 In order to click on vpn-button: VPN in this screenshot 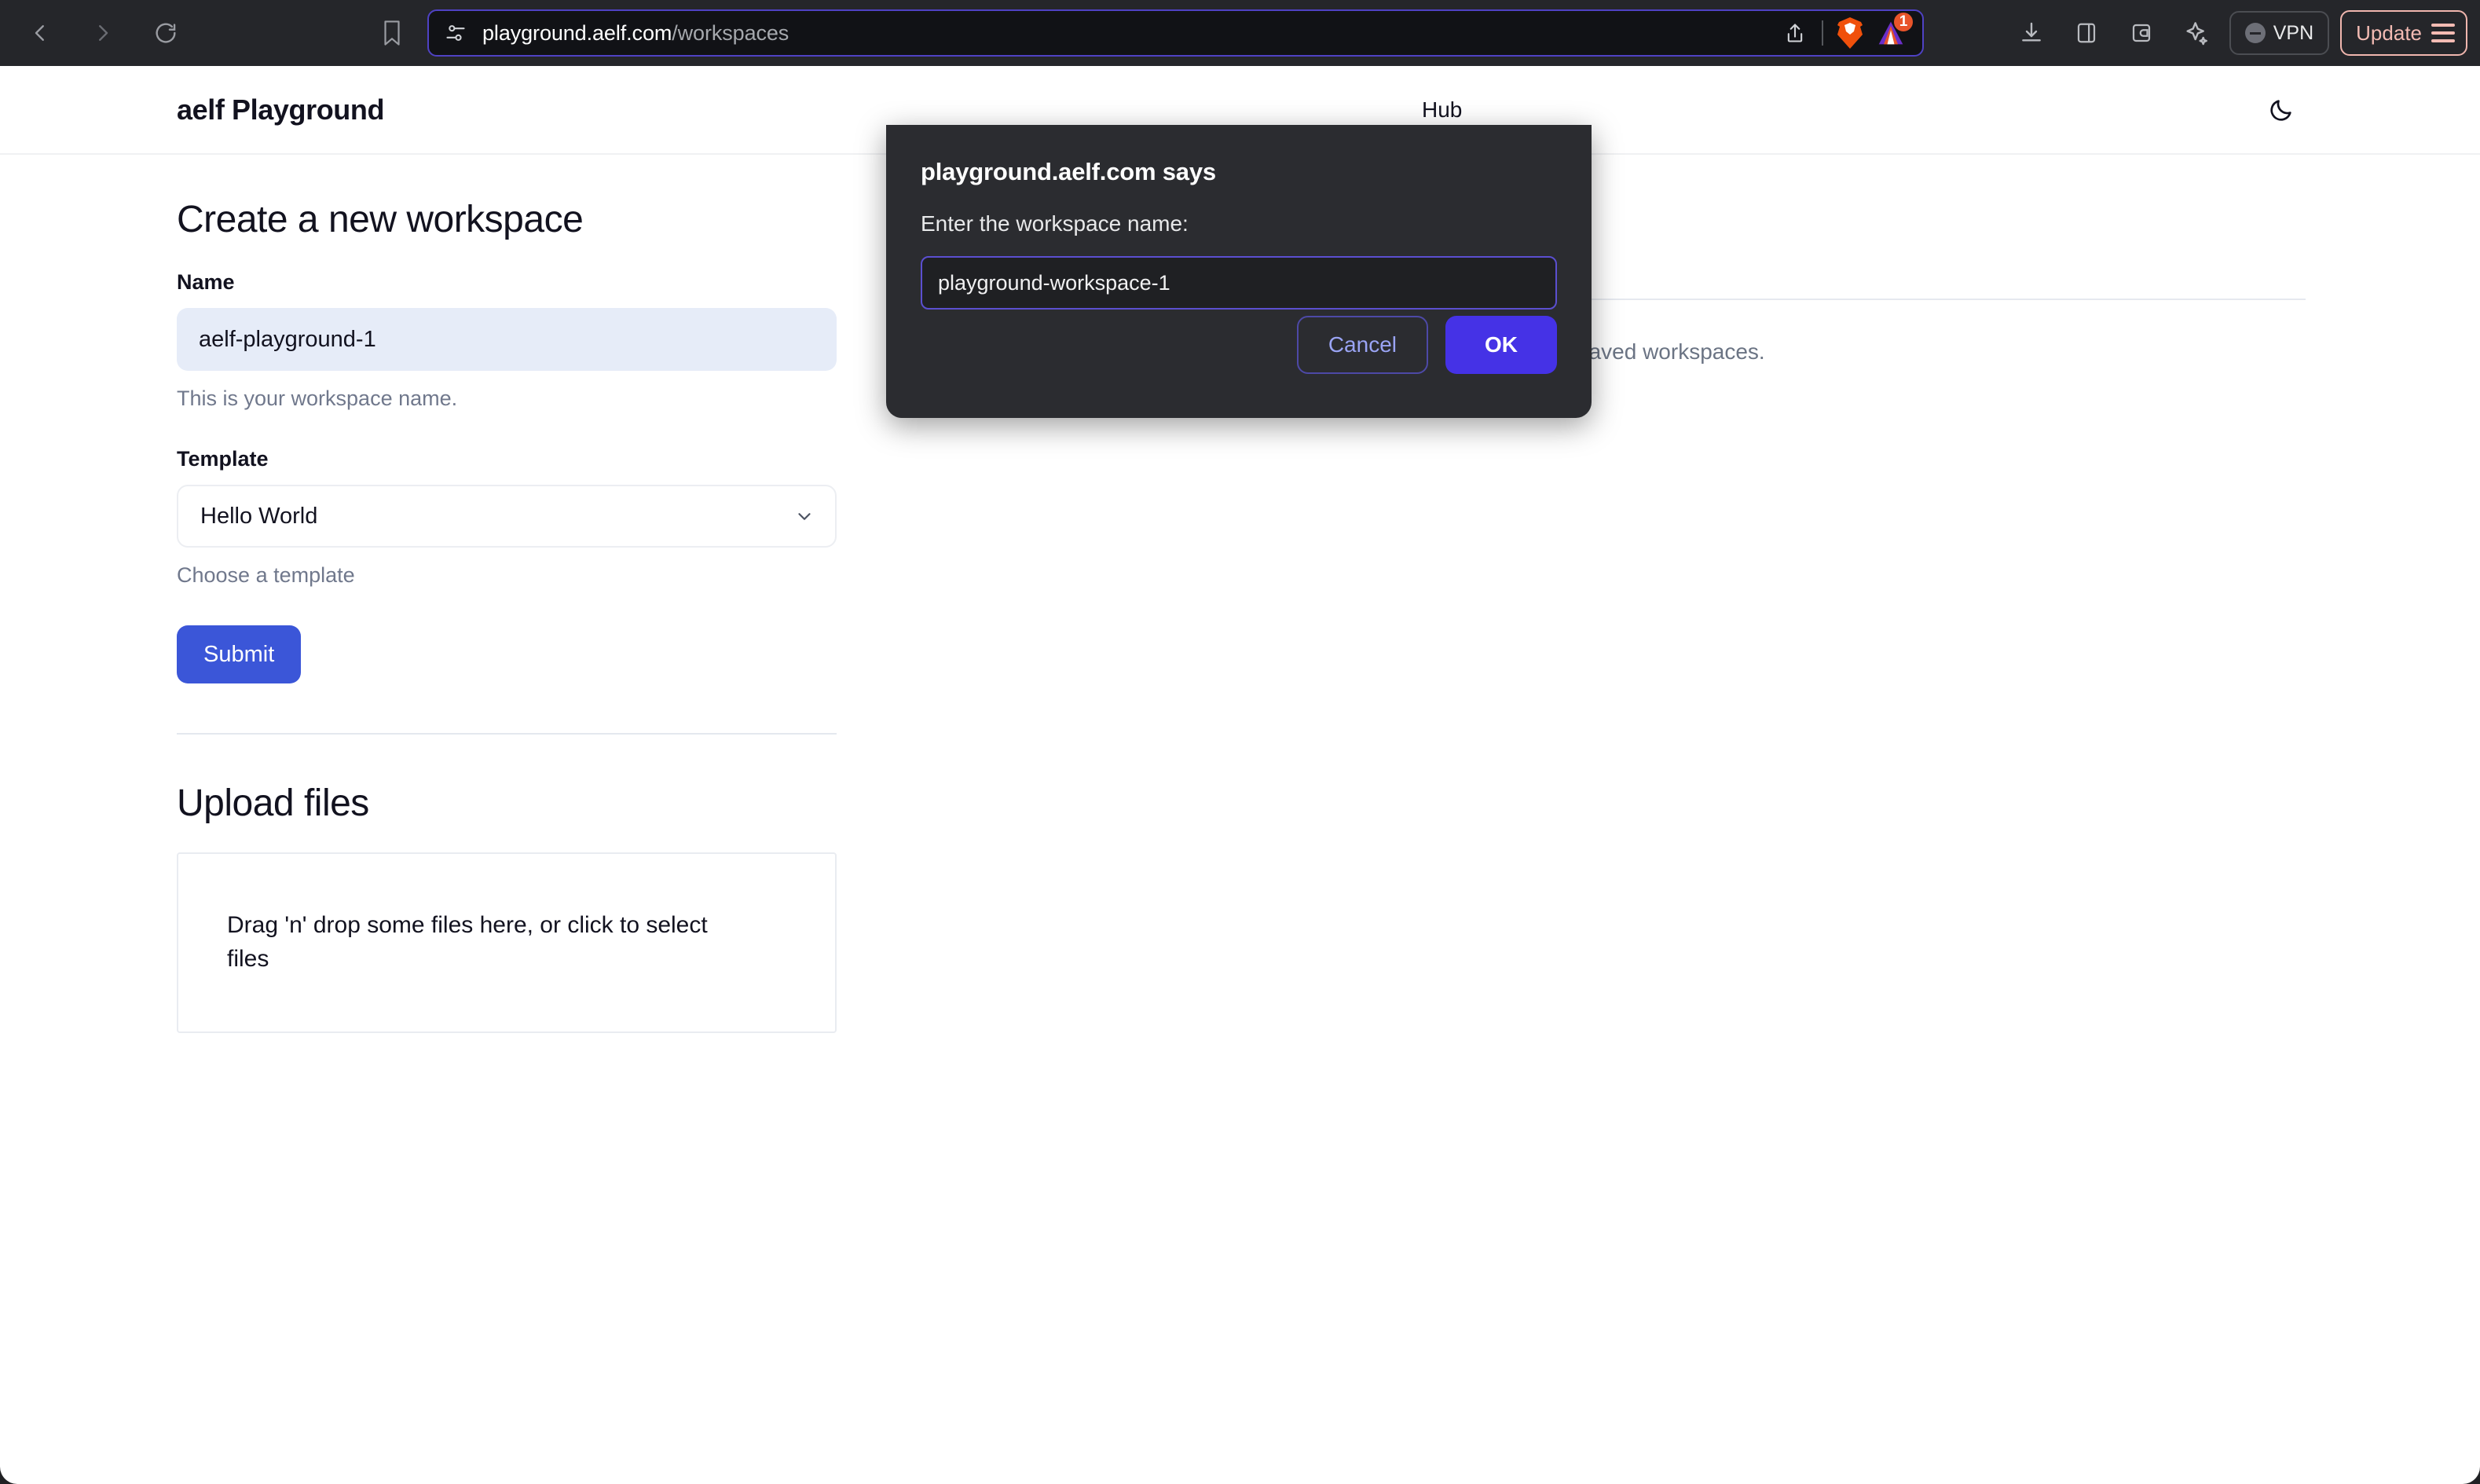, I will do `click(2279, 33)`.